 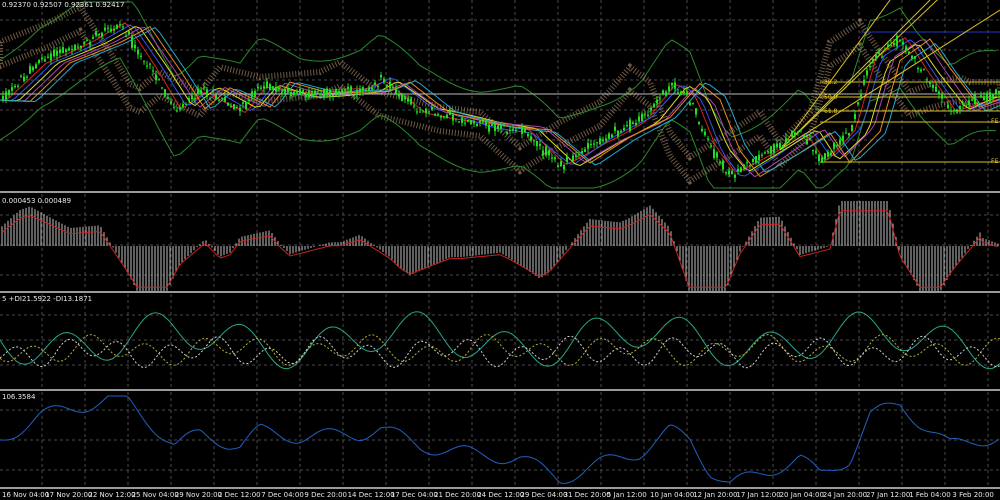 What do you see at coordinates (994, 121) in the screenshot?
I see `fe-label-upper: FE` at bounding box center [994, 121].